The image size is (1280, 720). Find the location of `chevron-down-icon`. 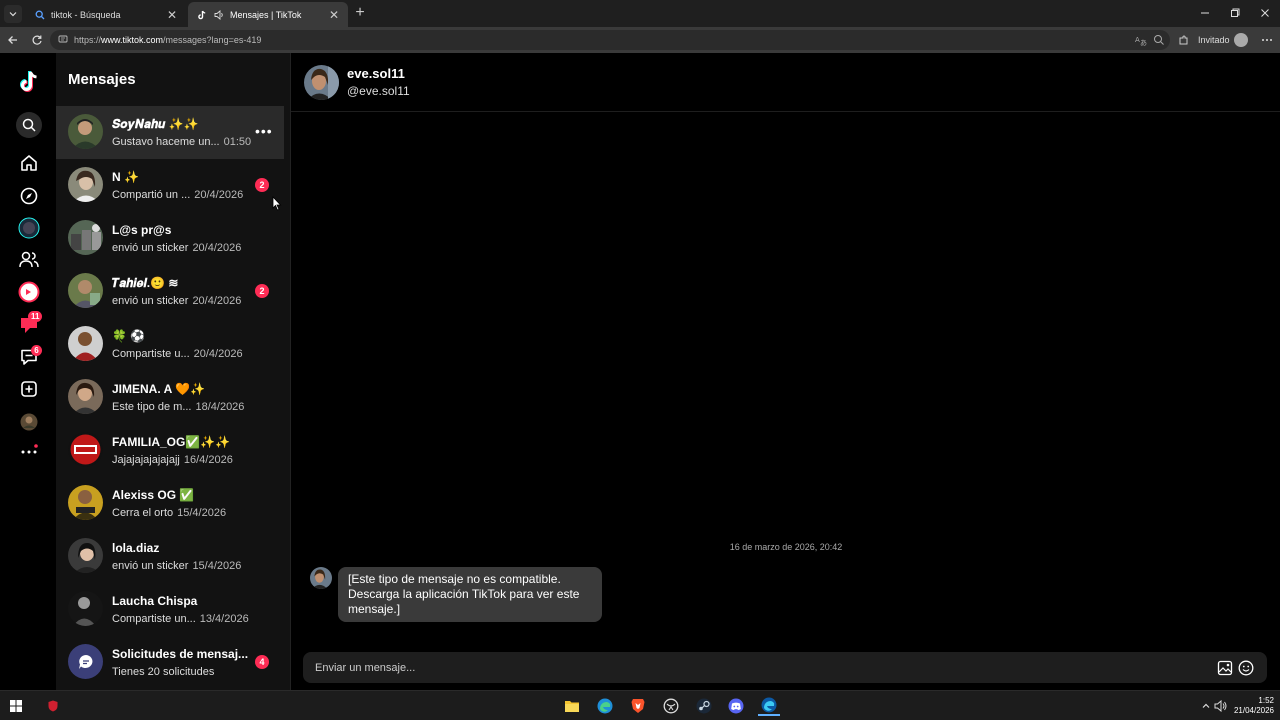

chevron-down-icon is located at coordinates (13, 14).